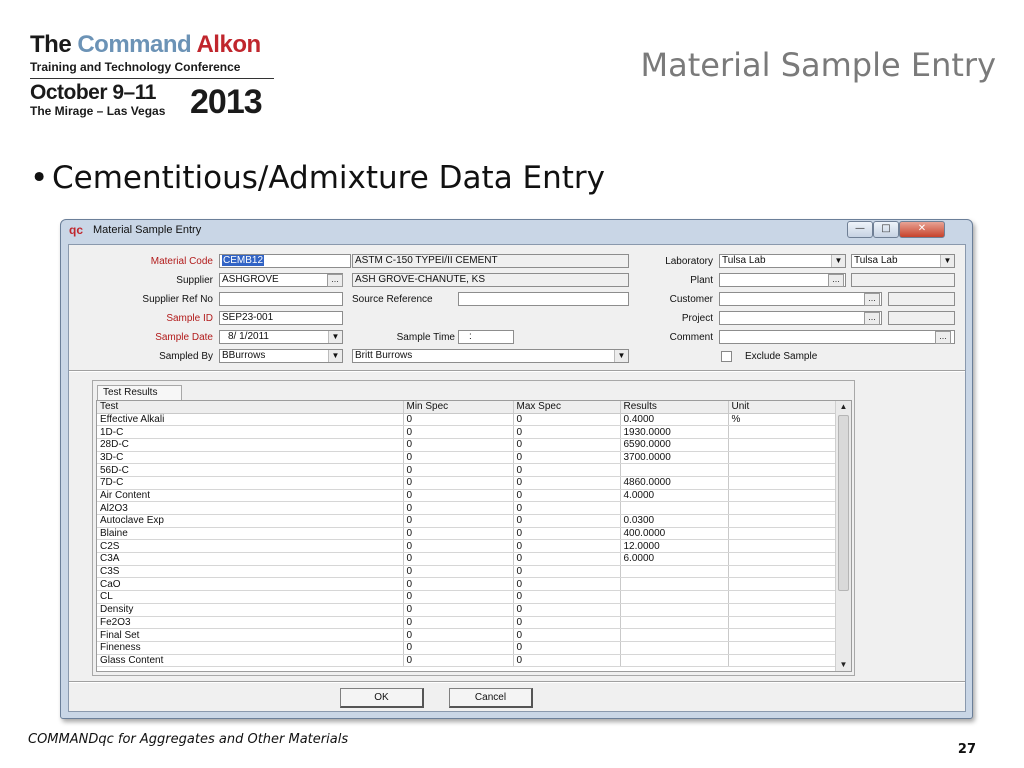 The image size is (1024, 768). I want to click on project-field, so click(800, 318).